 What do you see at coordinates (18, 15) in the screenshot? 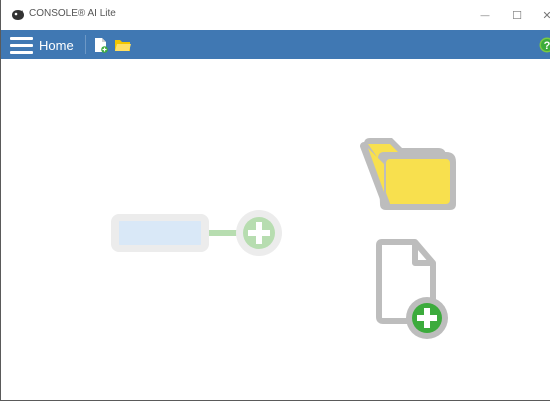
I see `app-logo-icon` at bounding box center [18, 15].